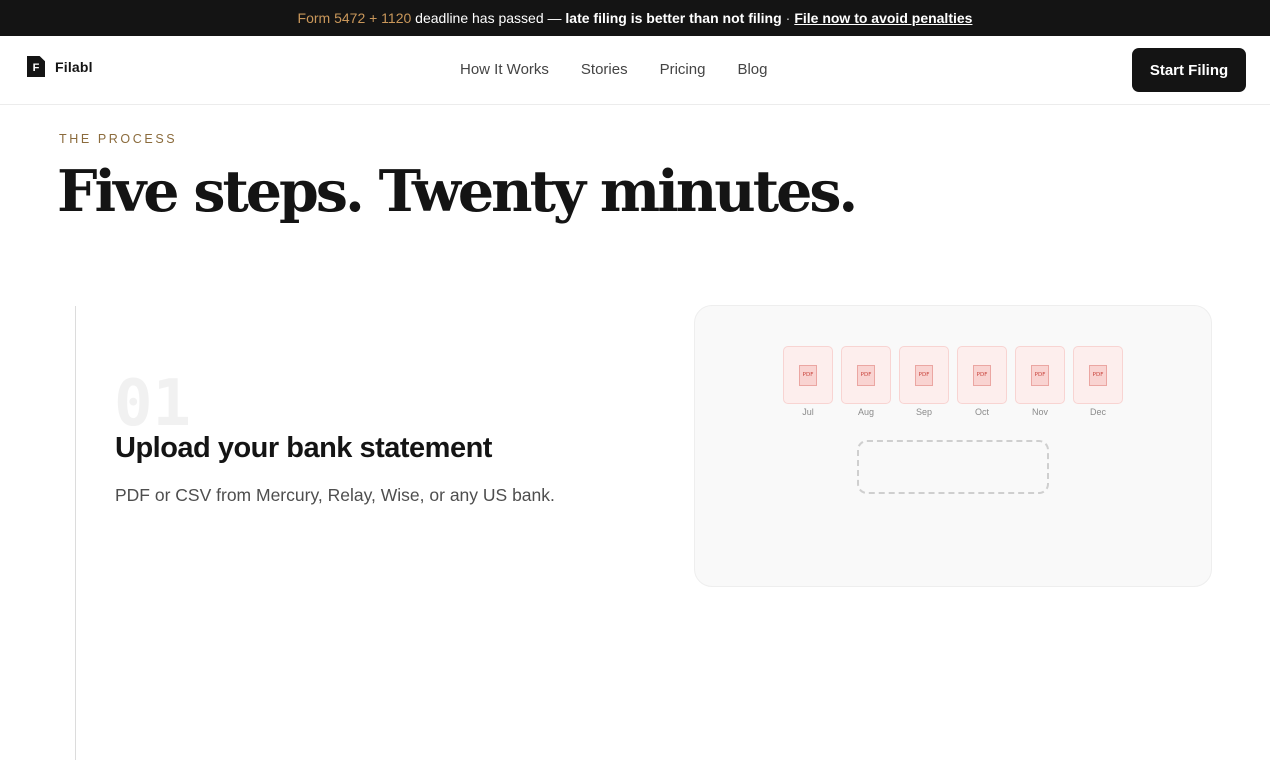 The height and width of the screenshot is (760, 1270). What do you see at coordinates (953, 467) in the screenshot?
I see `upload-dropzone` at bounding box center [953, 467].